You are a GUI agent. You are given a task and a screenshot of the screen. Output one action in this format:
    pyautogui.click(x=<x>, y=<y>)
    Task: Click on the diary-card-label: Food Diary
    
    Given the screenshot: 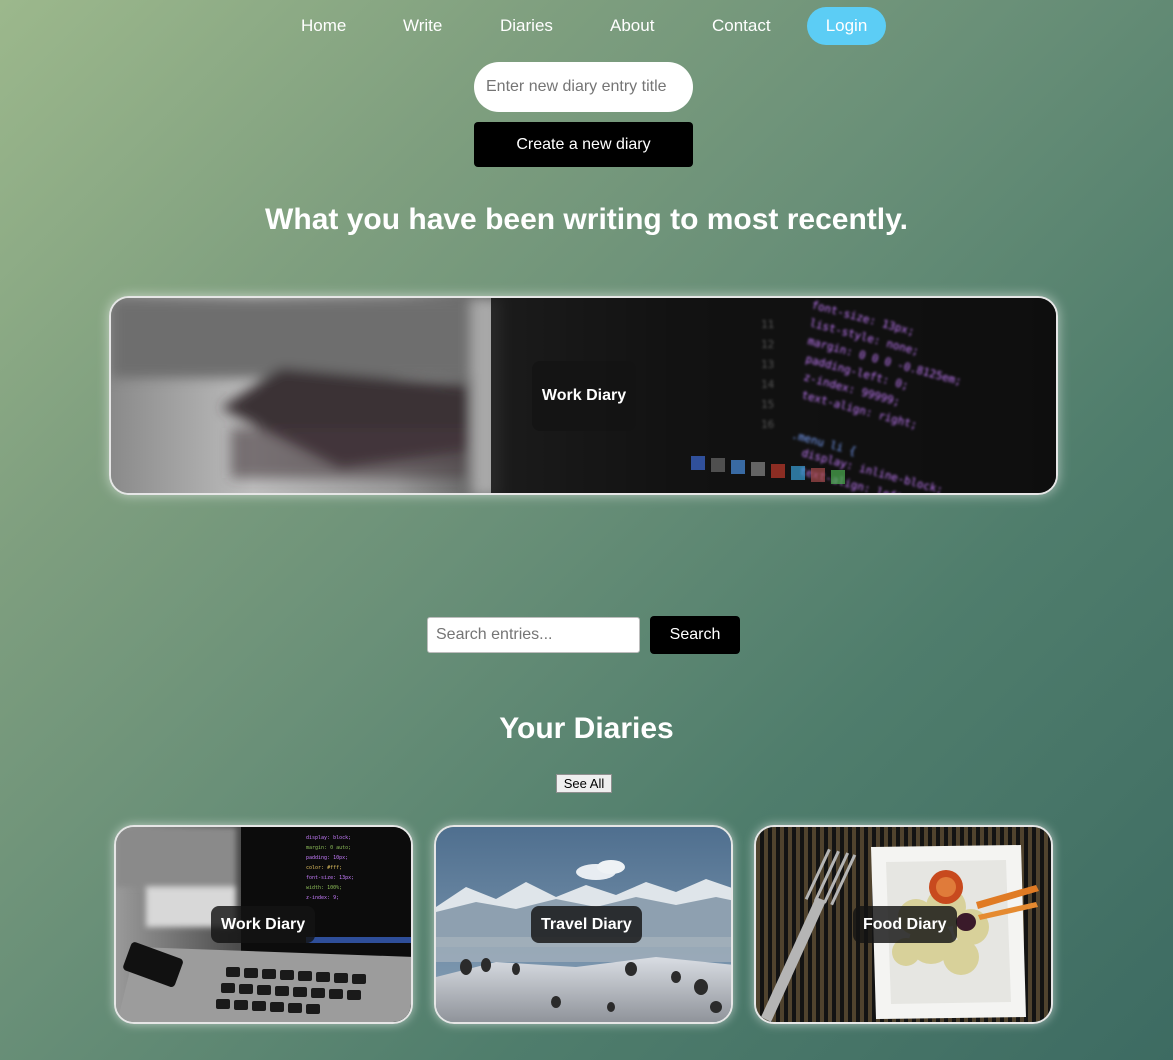 What is the action you would take?
    pyautogui.click(x=905, y=924)
    